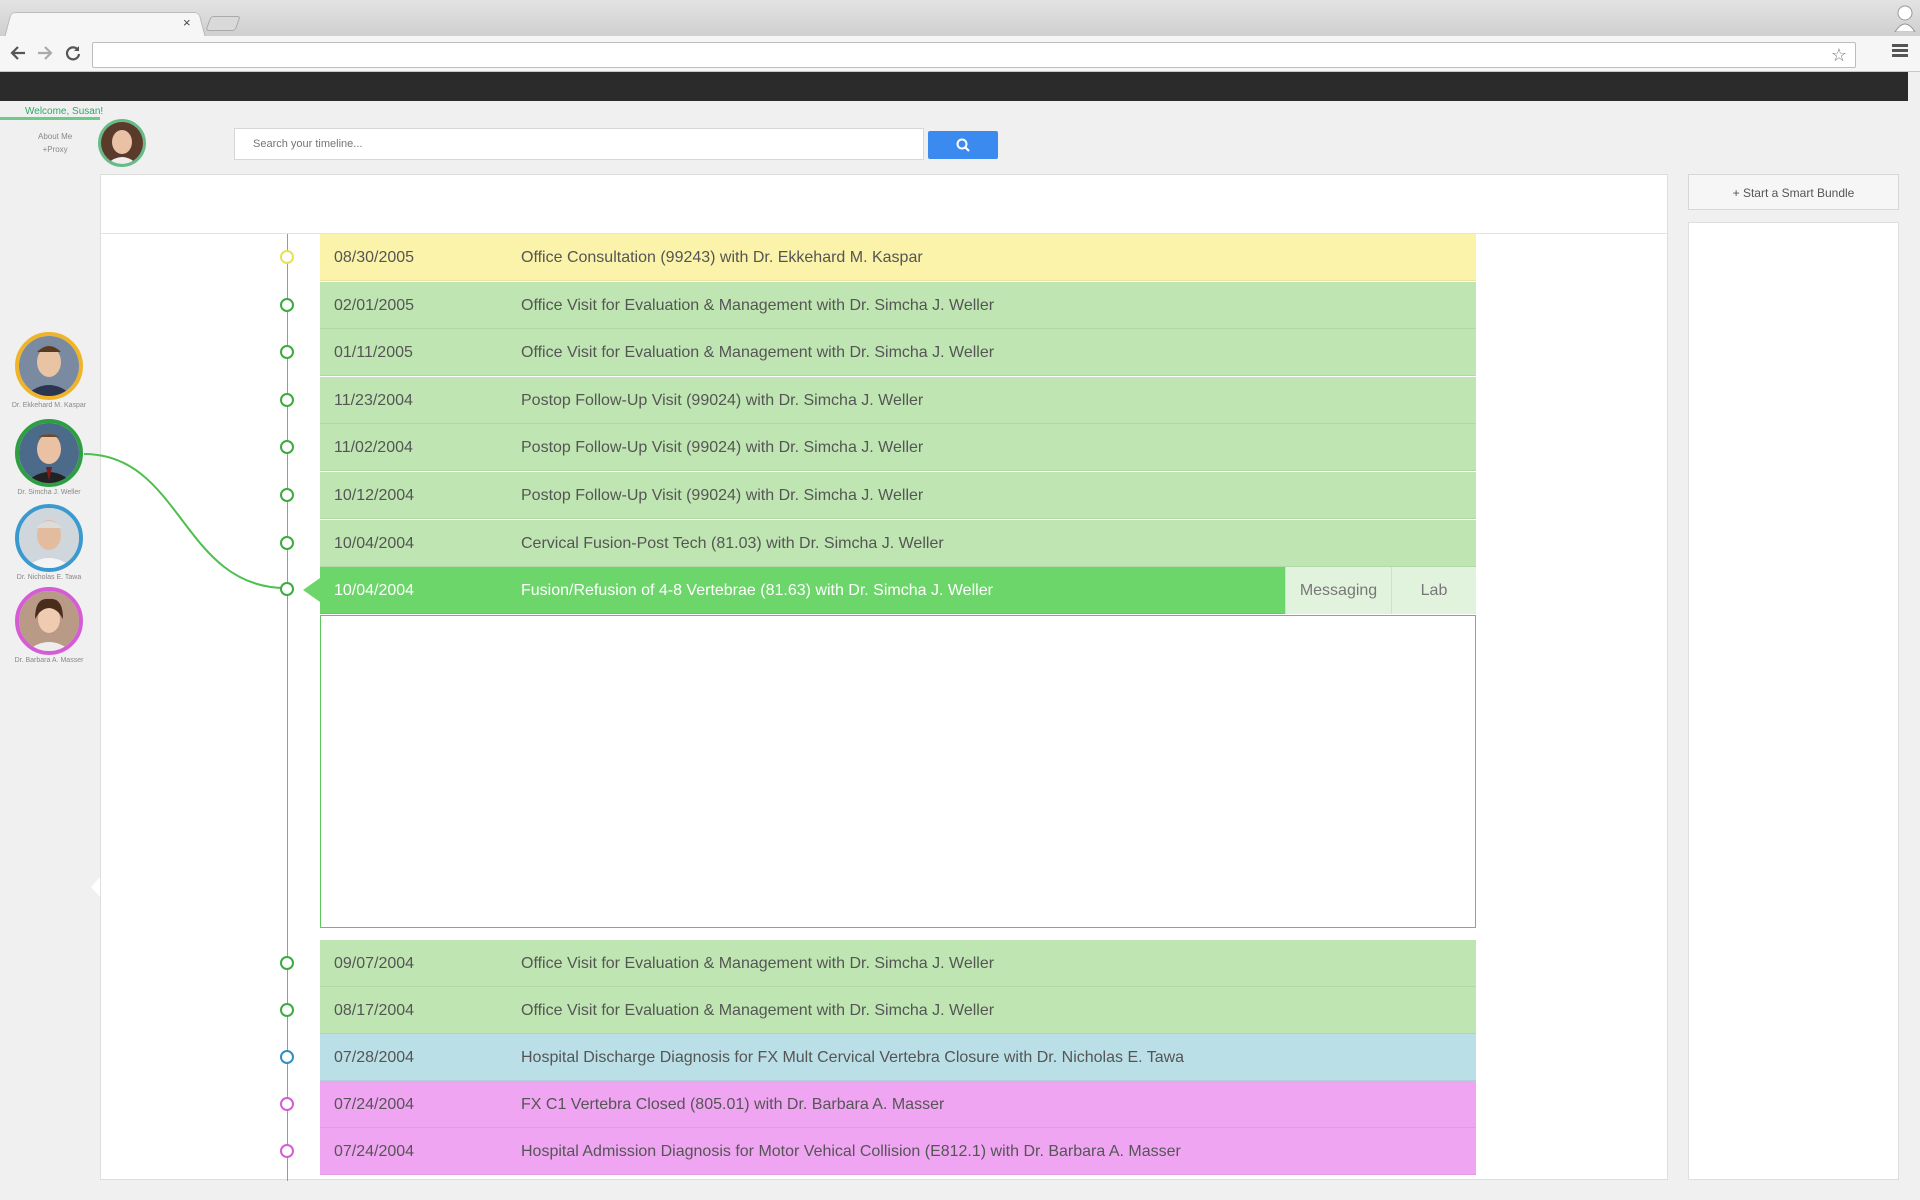 The width and height of the screenshot is (1920, 1200). I want to click on doctor-weller: Dr. Simcha J. Weller, so click(49, 457).